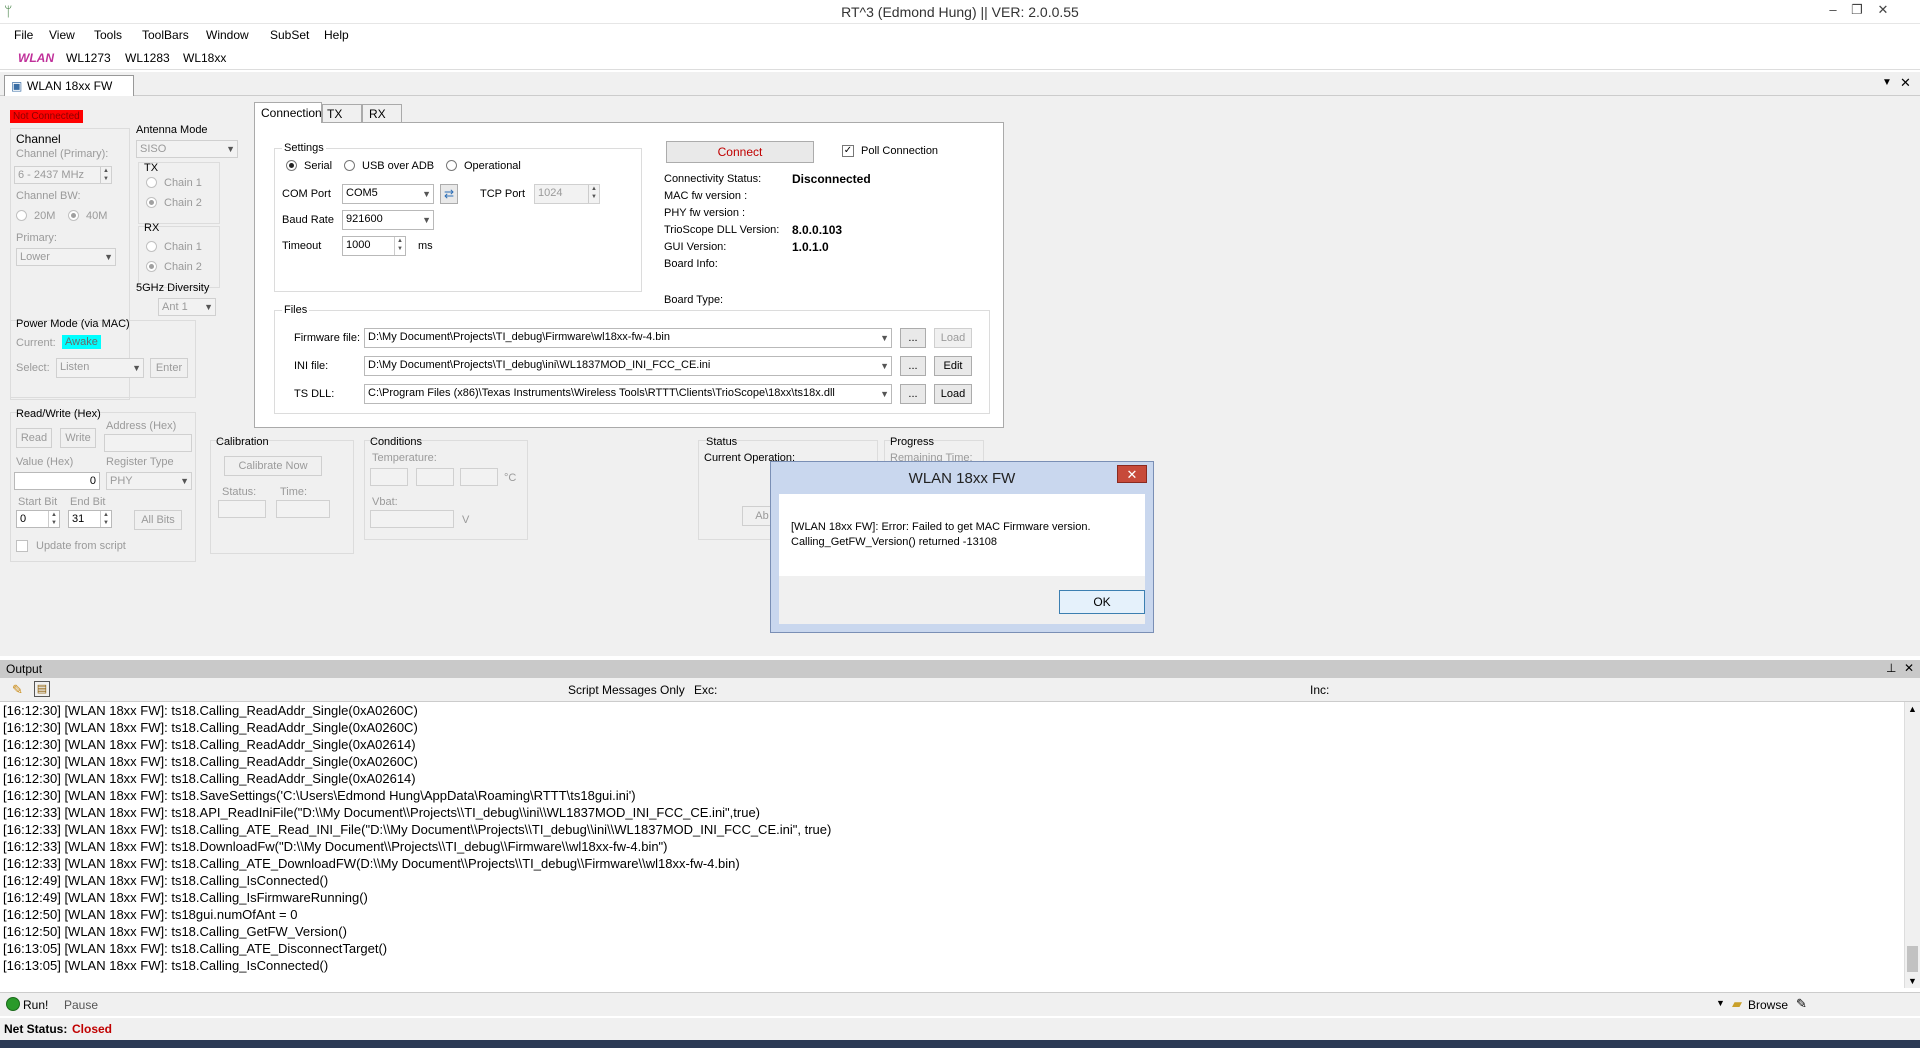 Image resolution: width=1920 pixels, height=1048 pixels. Describe the element at coordinates (149, 481) in the screenshot. I see `register-type-select: PHY ▼` at that location.